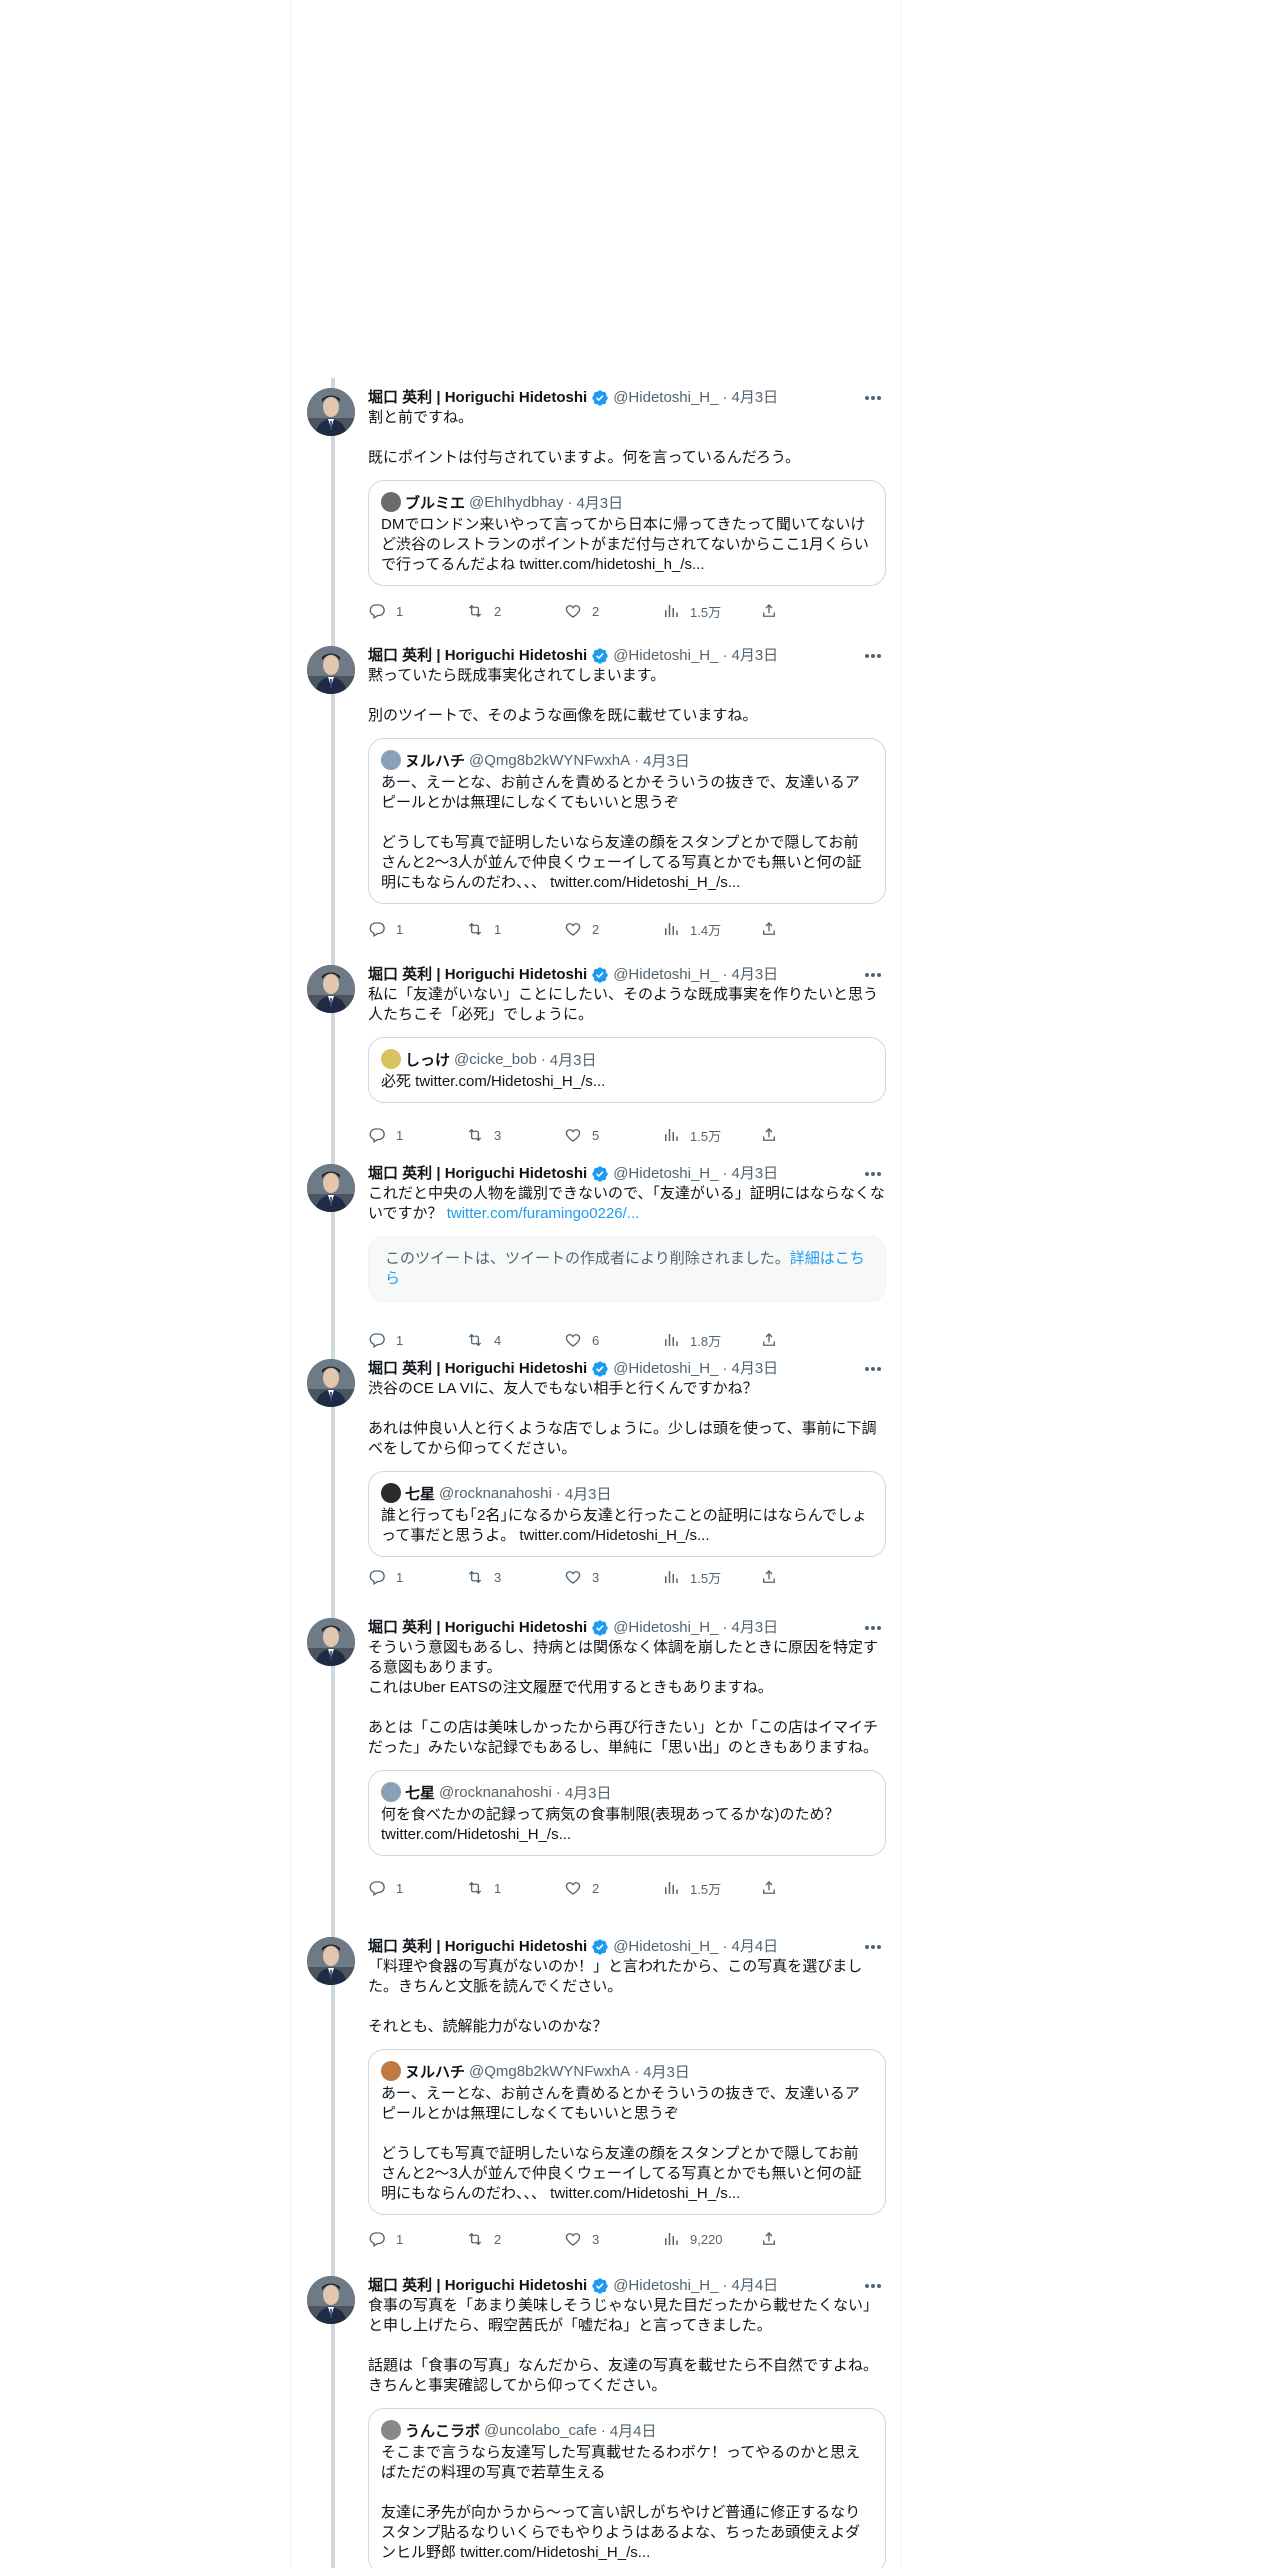  What do you see at coordinates (711, 1340) in the screenshot?
I see `views-button: 1.8万` at bounding box center [711, 1340].